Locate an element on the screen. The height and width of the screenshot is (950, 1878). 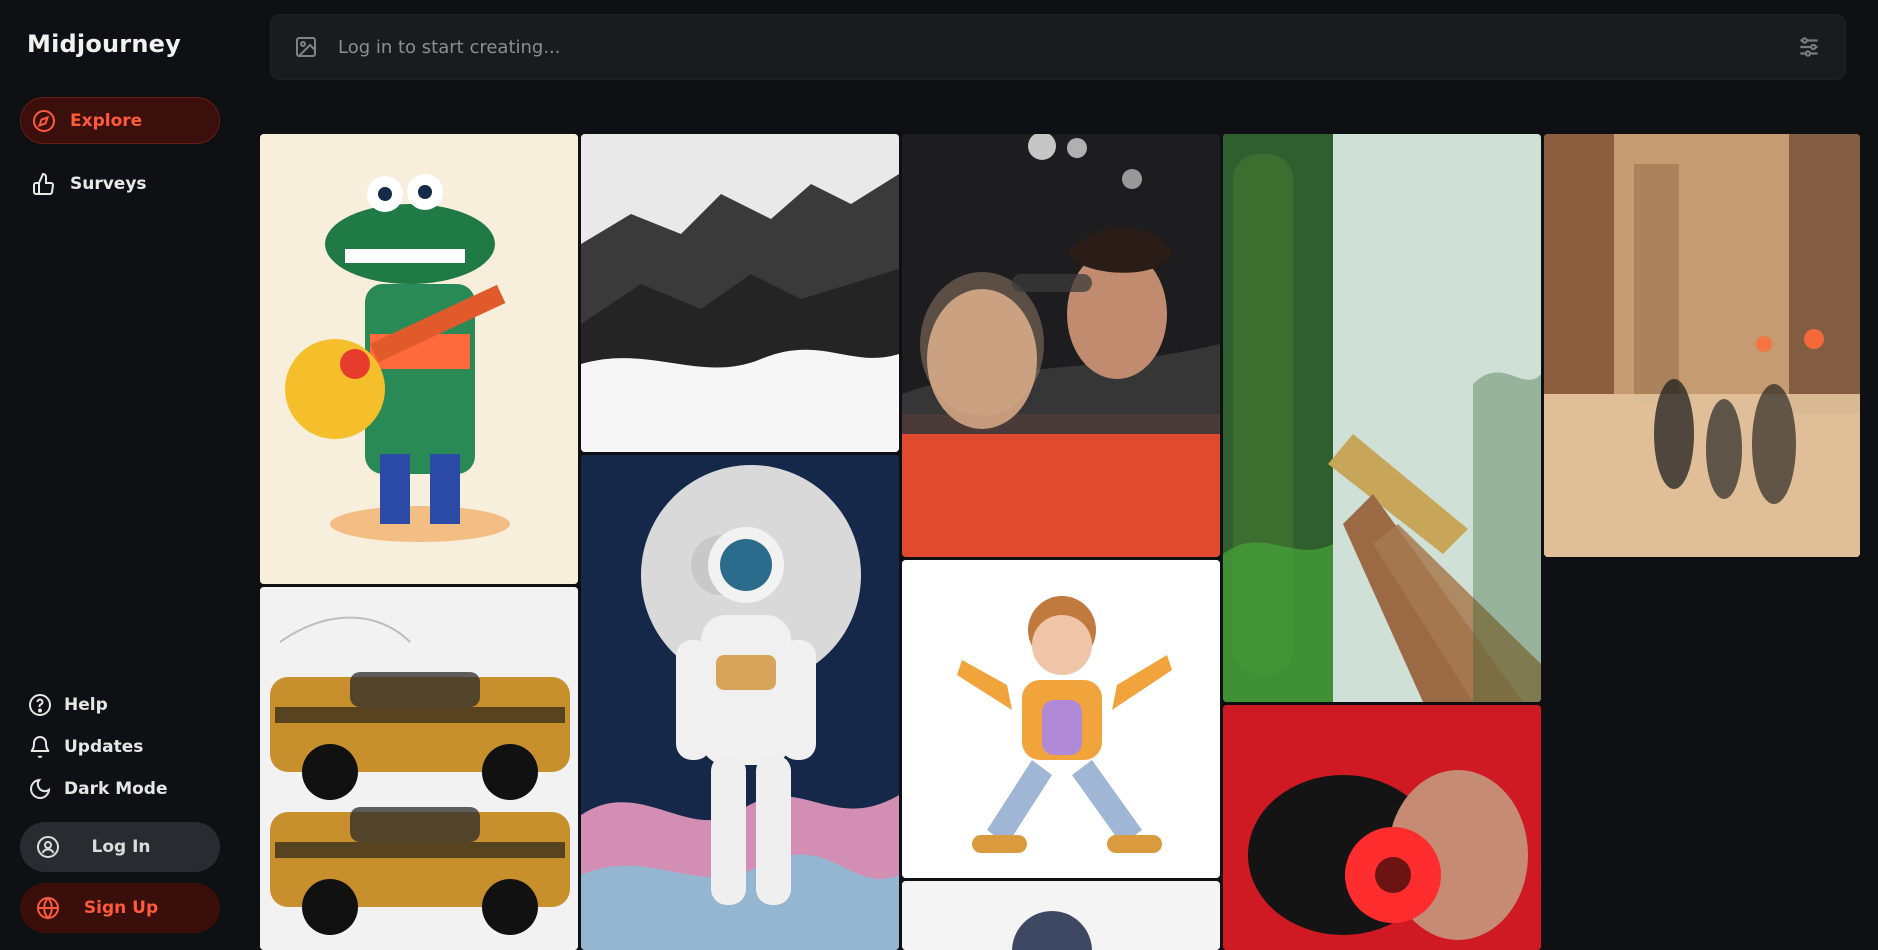
gallery-item-crocodile-guitar is located at coordinates (419, 359).